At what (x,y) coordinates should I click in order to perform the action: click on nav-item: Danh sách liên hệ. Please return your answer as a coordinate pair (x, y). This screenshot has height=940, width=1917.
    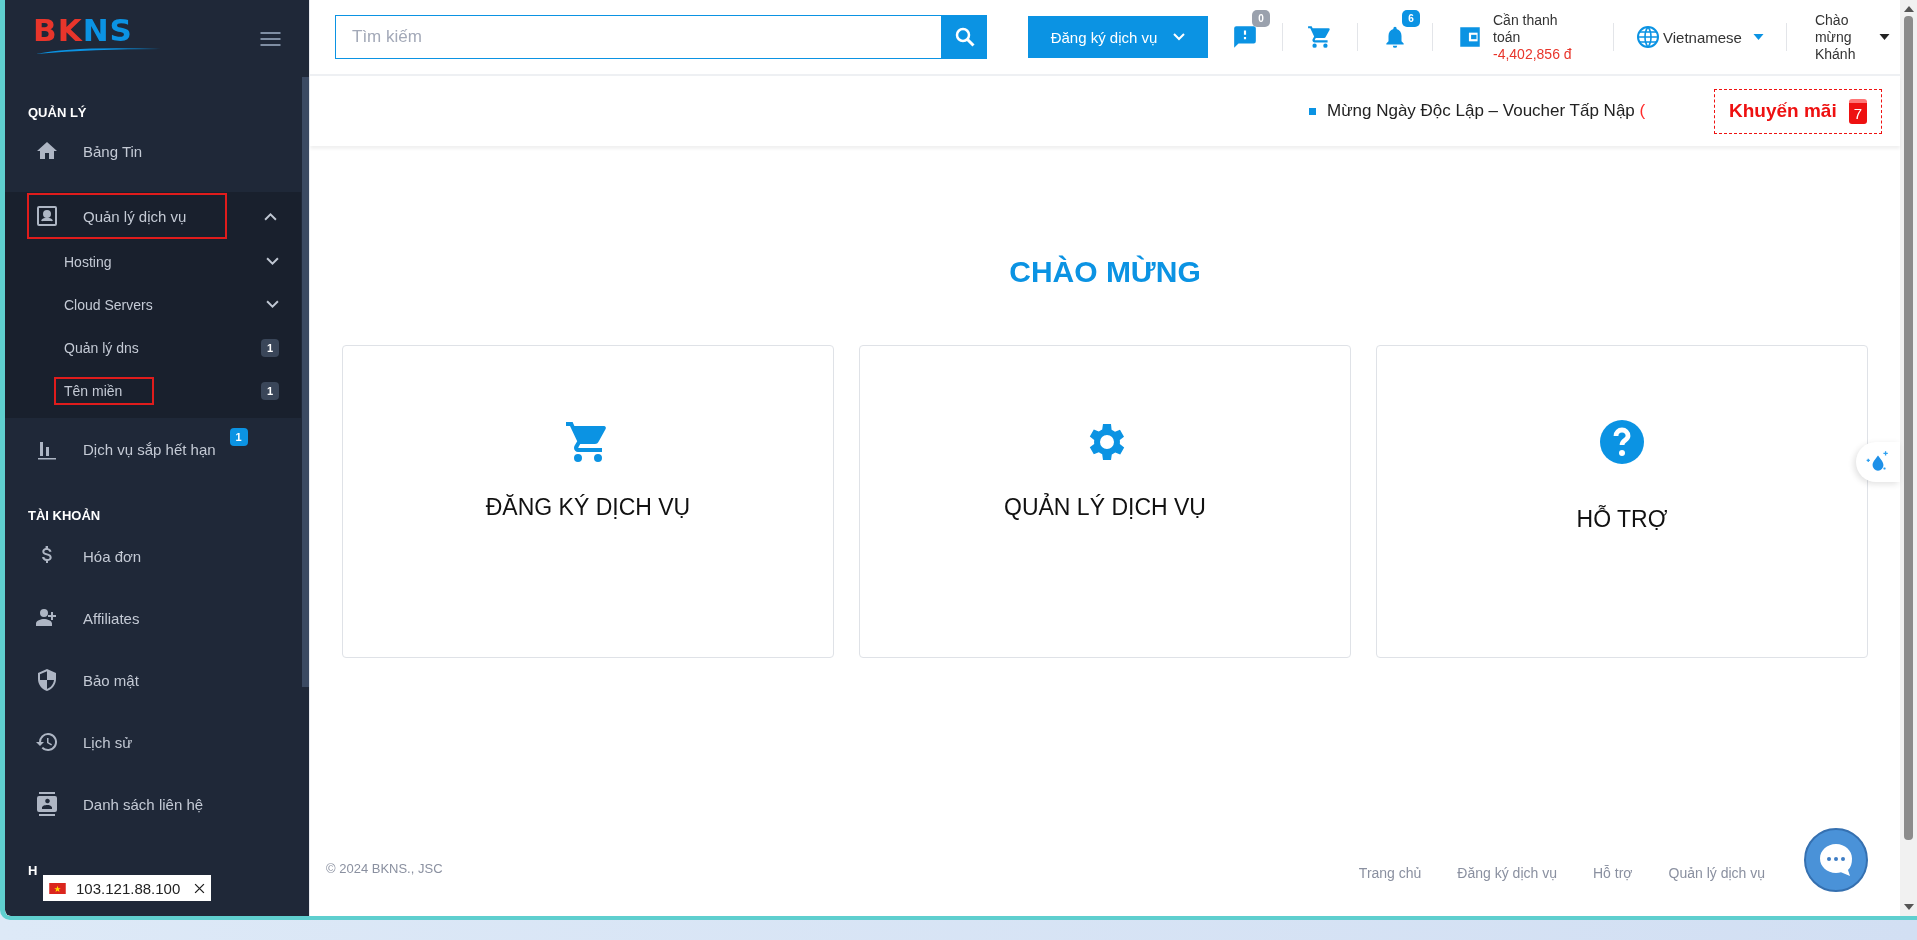
    Looking at the image, I should click on (153, 804).